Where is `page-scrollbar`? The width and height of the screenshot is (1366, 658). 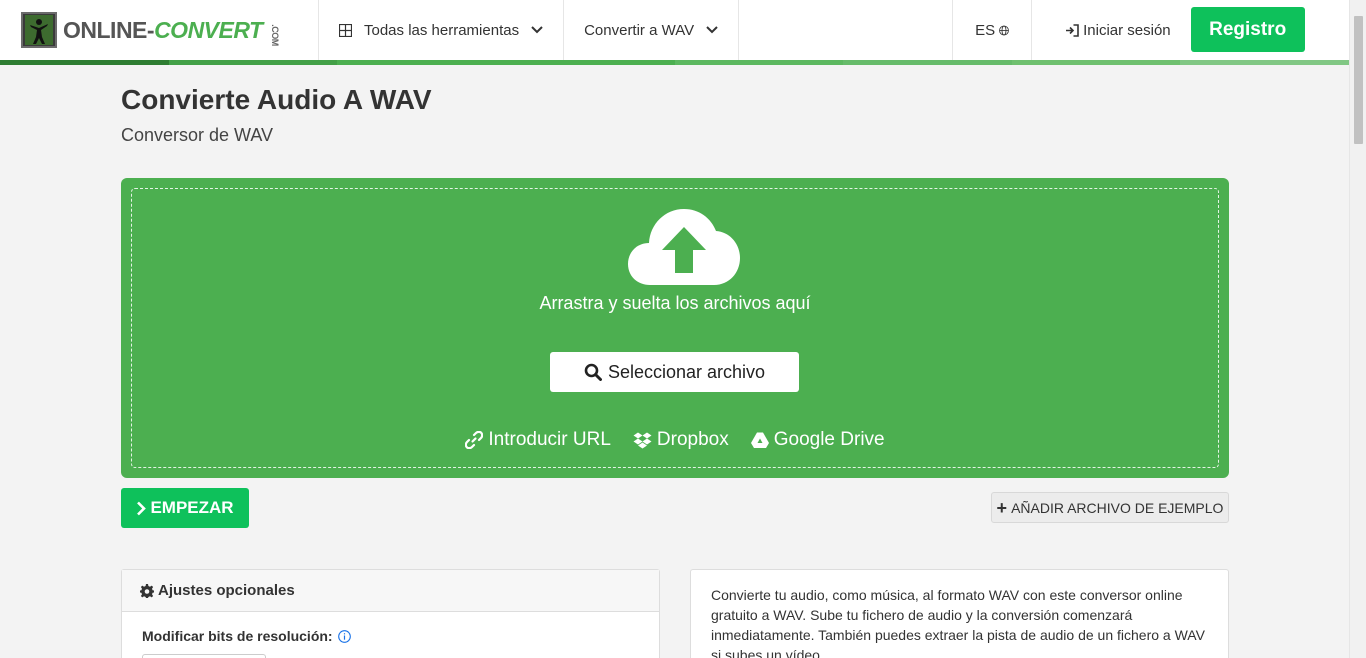
page-scrollbar is located at coordinates (1357, 329).